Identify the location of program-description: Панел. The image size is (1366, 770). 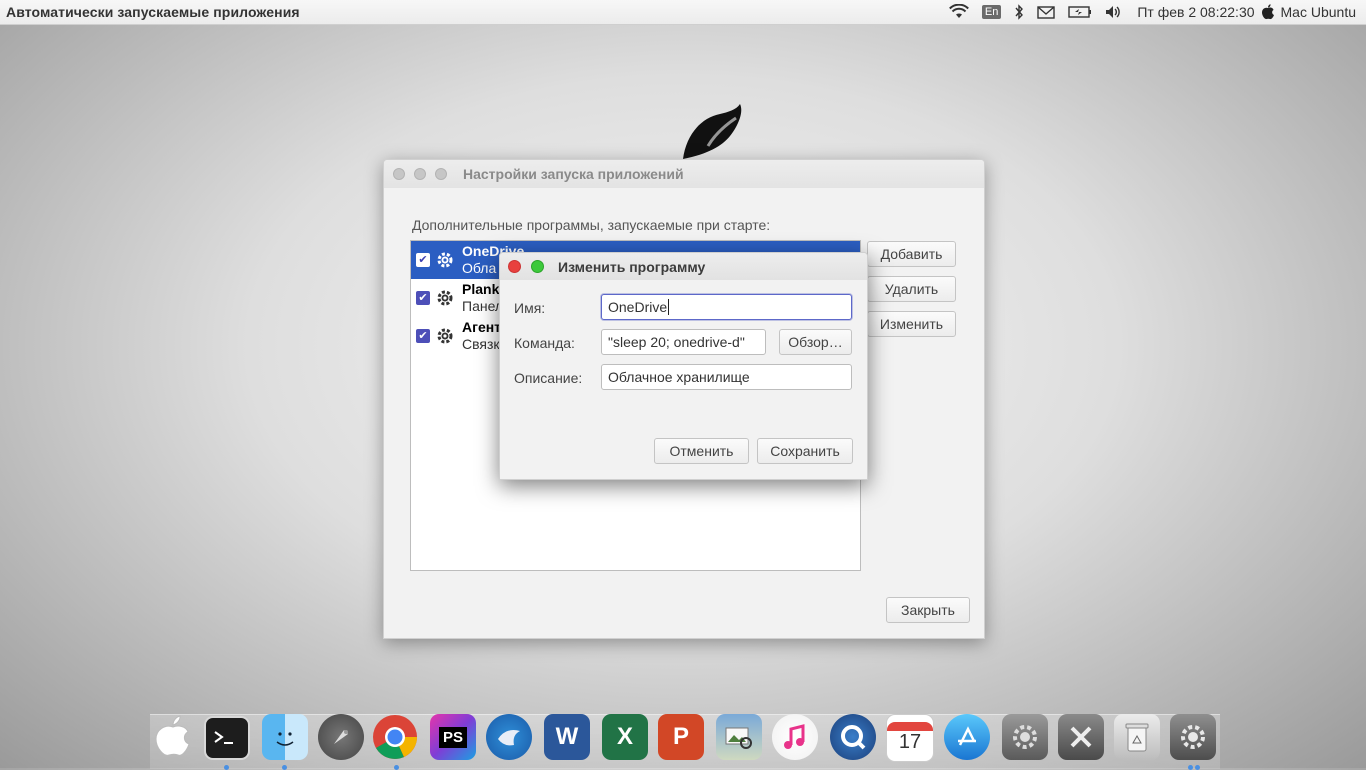
(483, 306).